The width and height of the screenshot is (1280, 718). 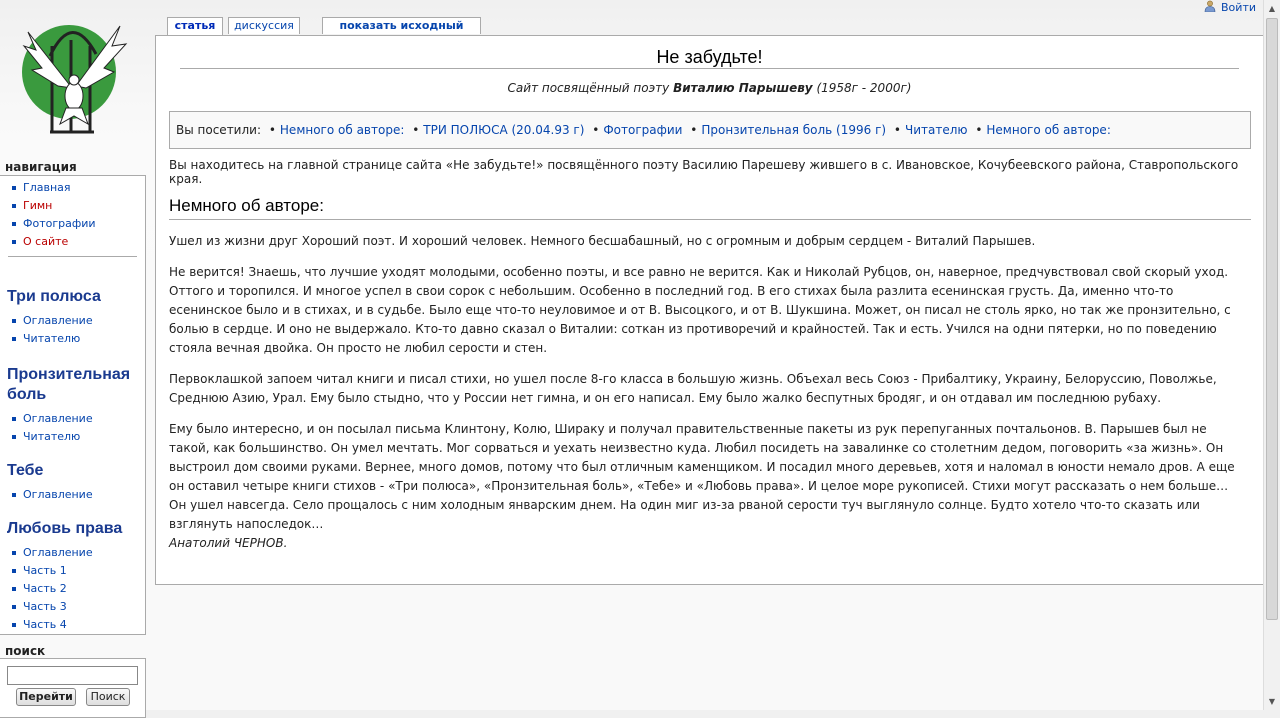 I want to click on visited-link: Фотографии, so click(x=642, y=130).